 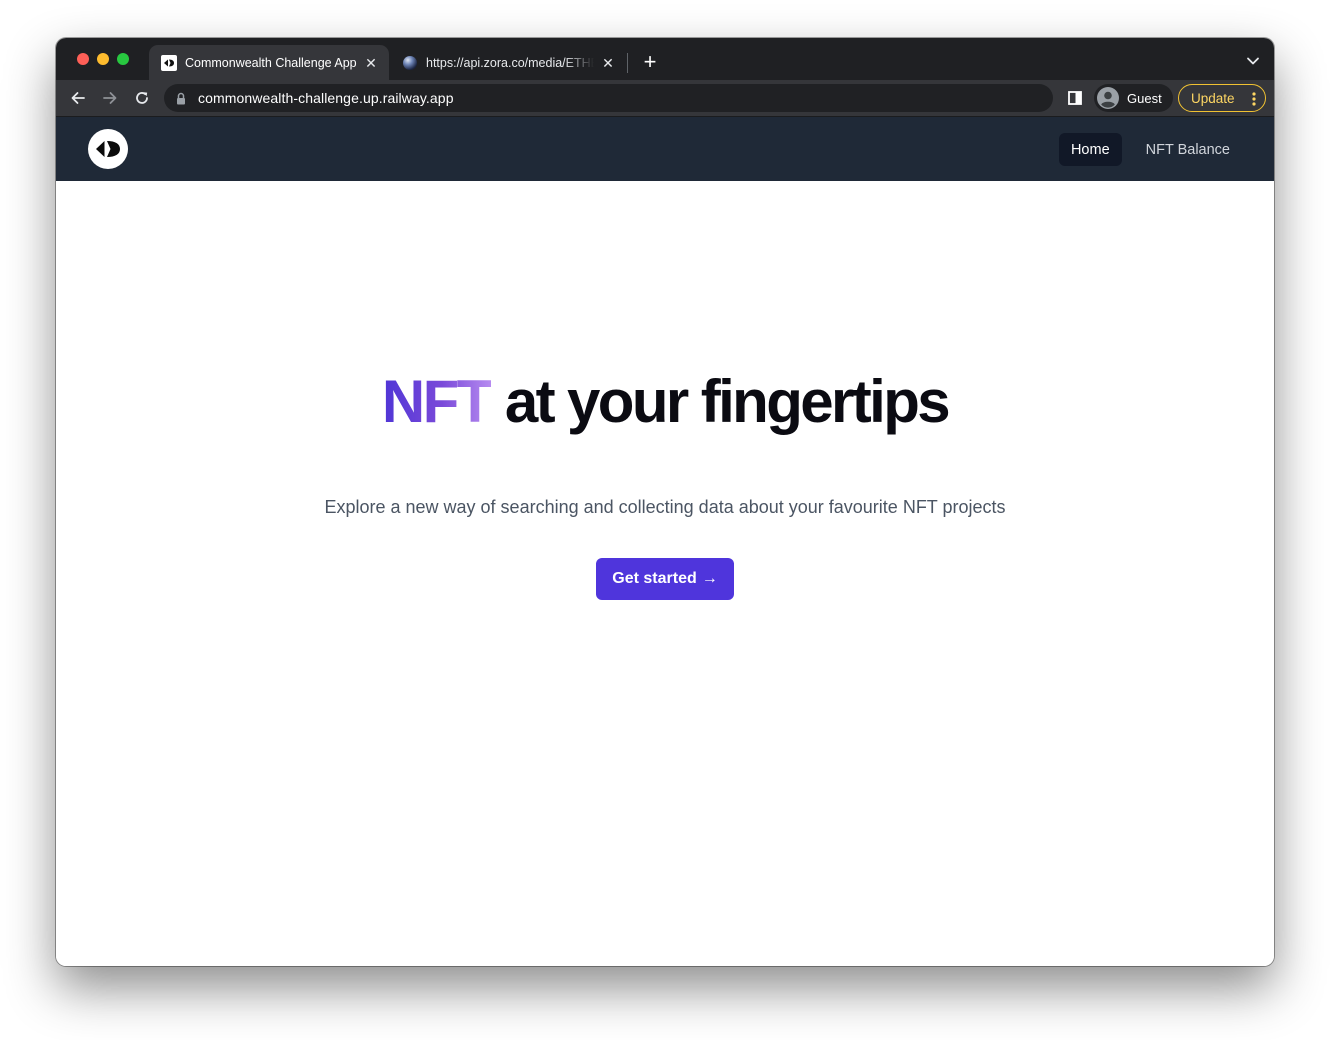 I want to click on nav-links: Home NFT Balance, so click(x=1150, y=149).